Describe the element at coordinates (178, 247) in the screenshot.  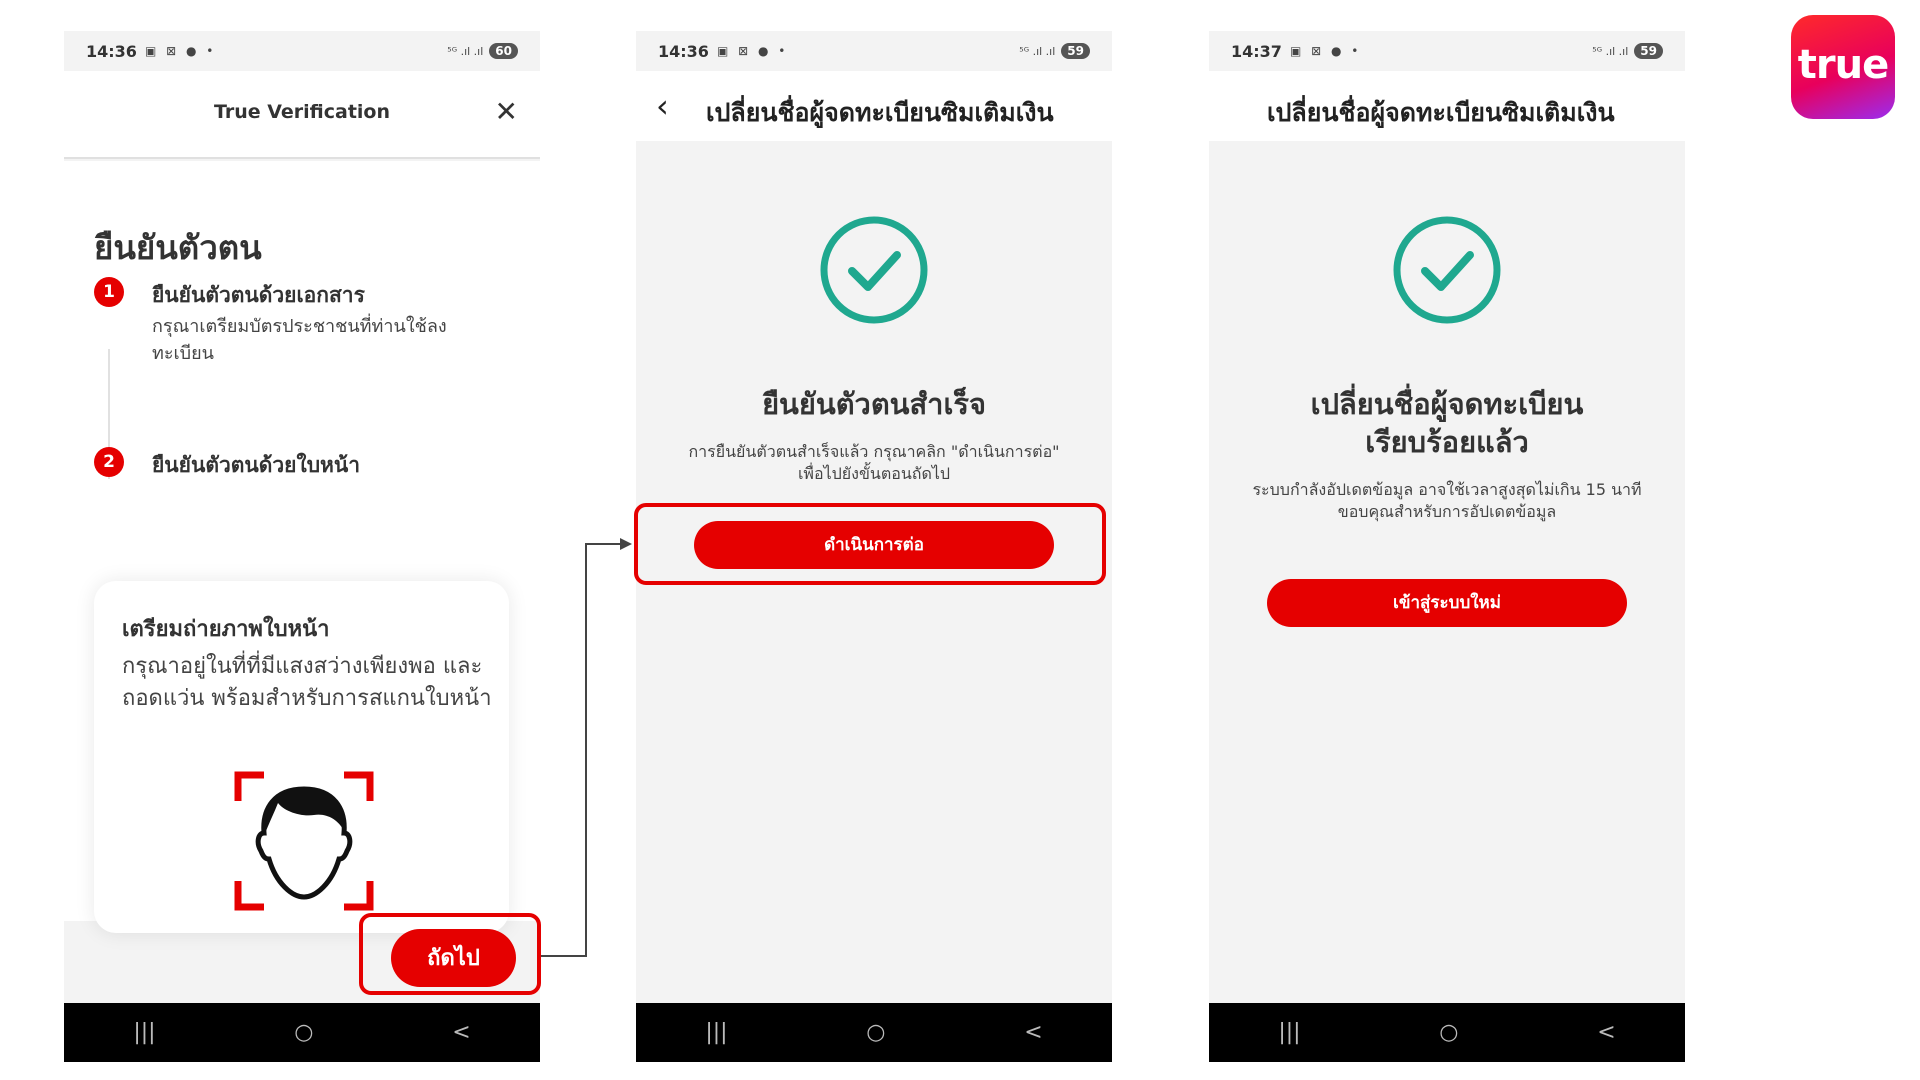
I see `page-title: ยืนยันตัวตน` at that location.